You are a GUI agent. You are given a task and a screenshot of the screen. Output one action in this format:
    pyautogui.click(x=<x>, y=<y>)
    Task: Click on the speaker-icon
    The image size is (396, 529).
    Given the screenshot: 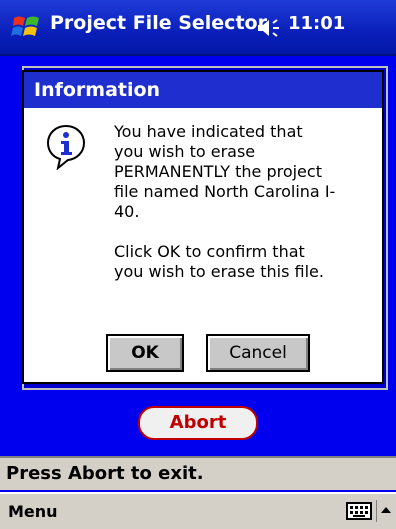 What is the action you would take?
    pyautogui.click(x=269, y=28)
    